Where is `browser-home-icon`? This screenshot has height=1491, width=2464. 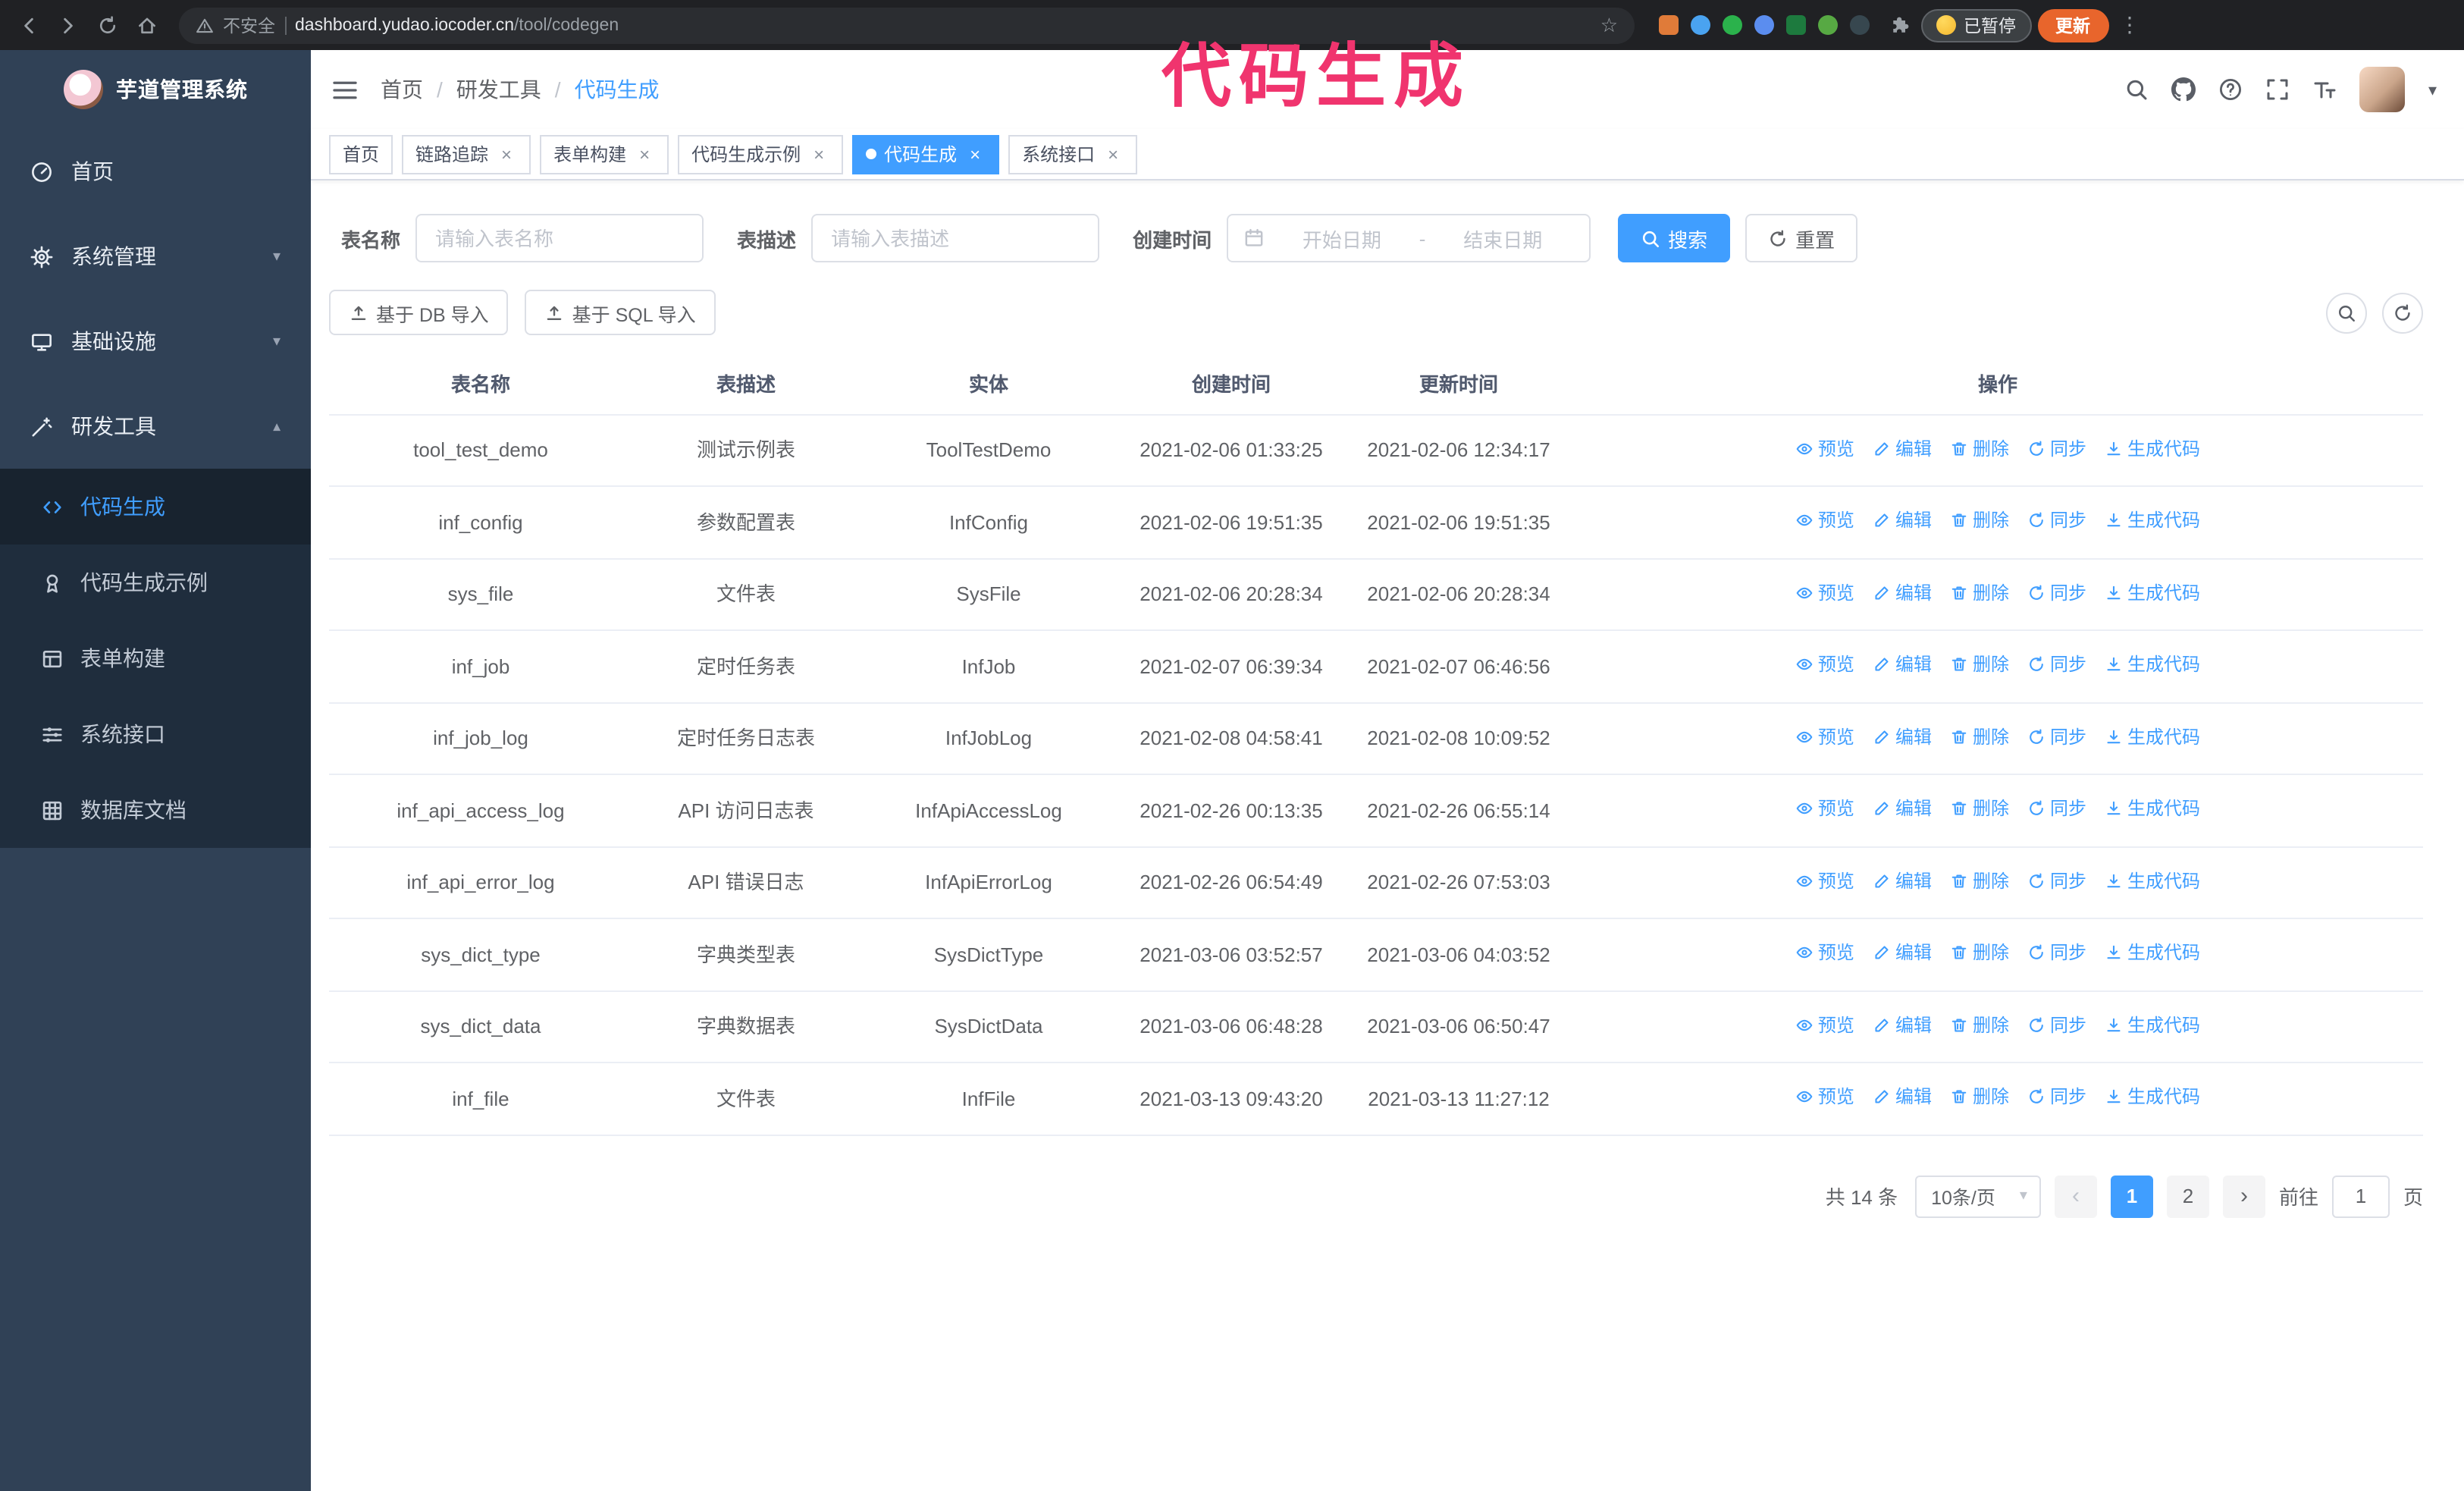 browser-home-icon is located at coordinates (147, 25).